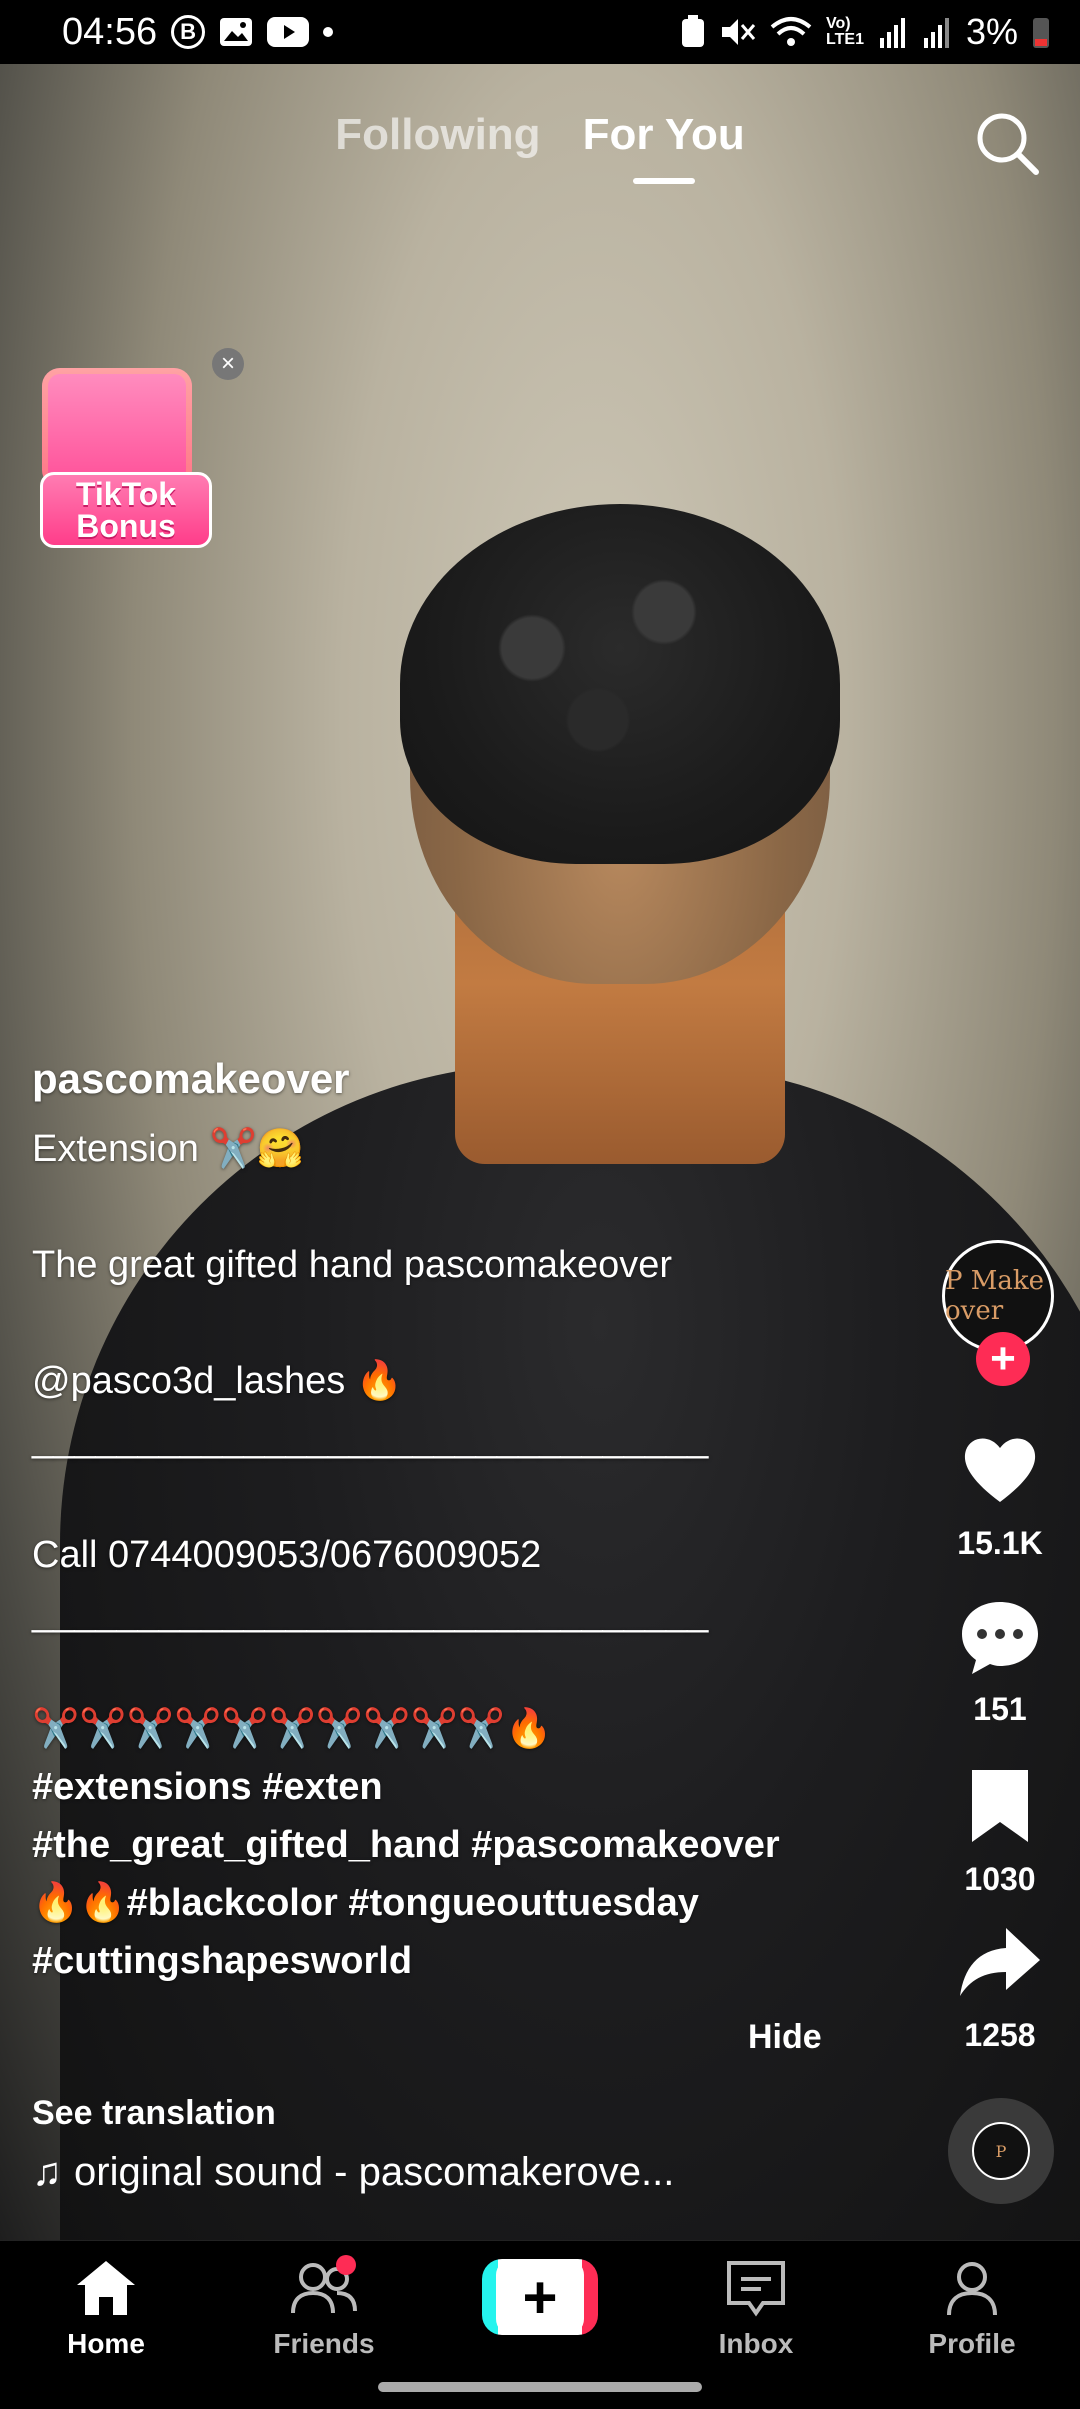 This screenshot has width=1080, height=2409. I want to click on status-left: 04:56 B, so click(198, 32).